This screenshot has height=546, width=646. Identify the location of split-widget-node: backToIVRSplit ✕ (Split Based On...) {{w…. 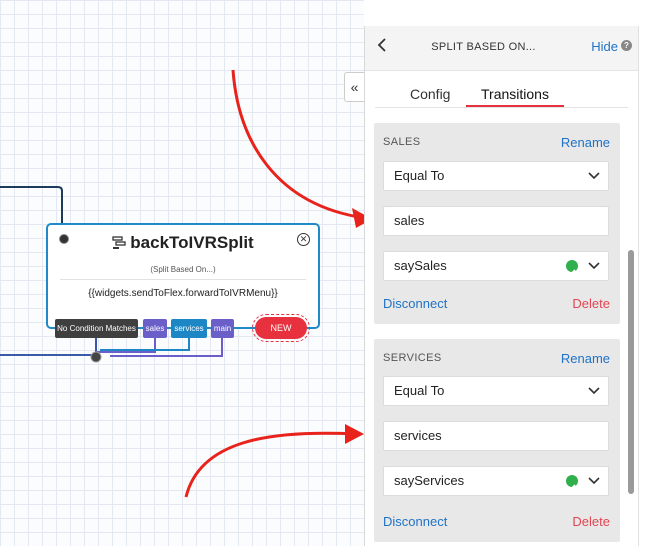
(183, 276).